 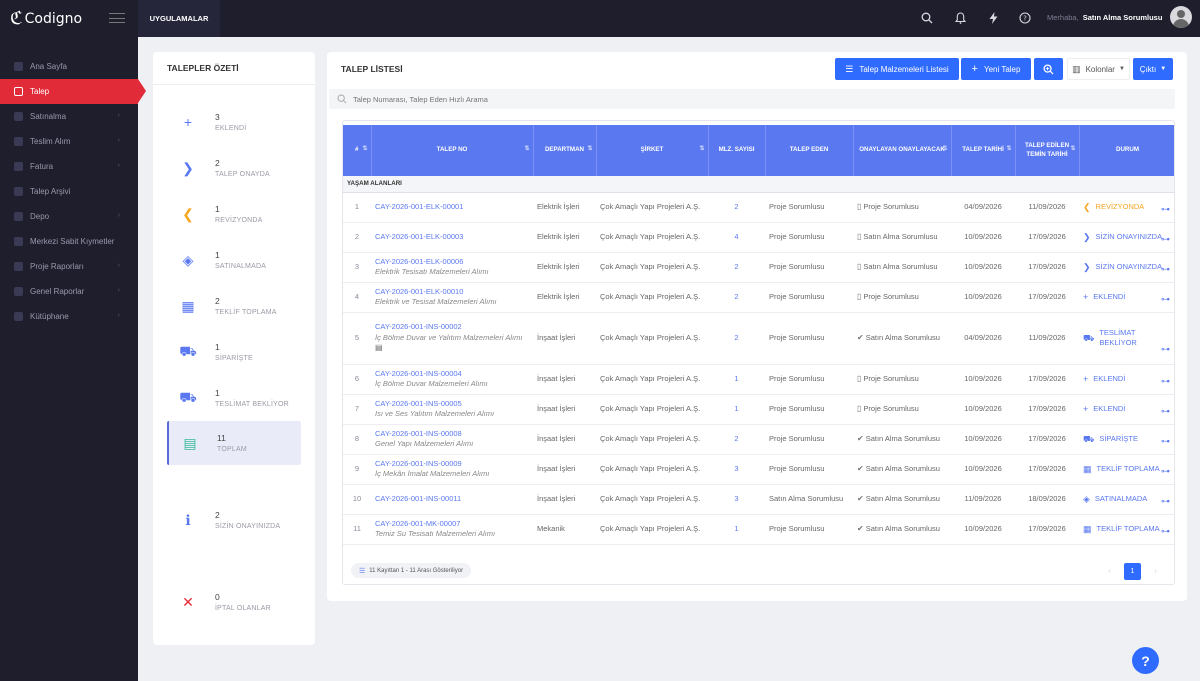 What do you see at coordinates (234, 168) in the screenshot?
I see `summary-item-chevron-right: ❯ 2 TALEP ONAYDA` at bounding box center [234, 168].